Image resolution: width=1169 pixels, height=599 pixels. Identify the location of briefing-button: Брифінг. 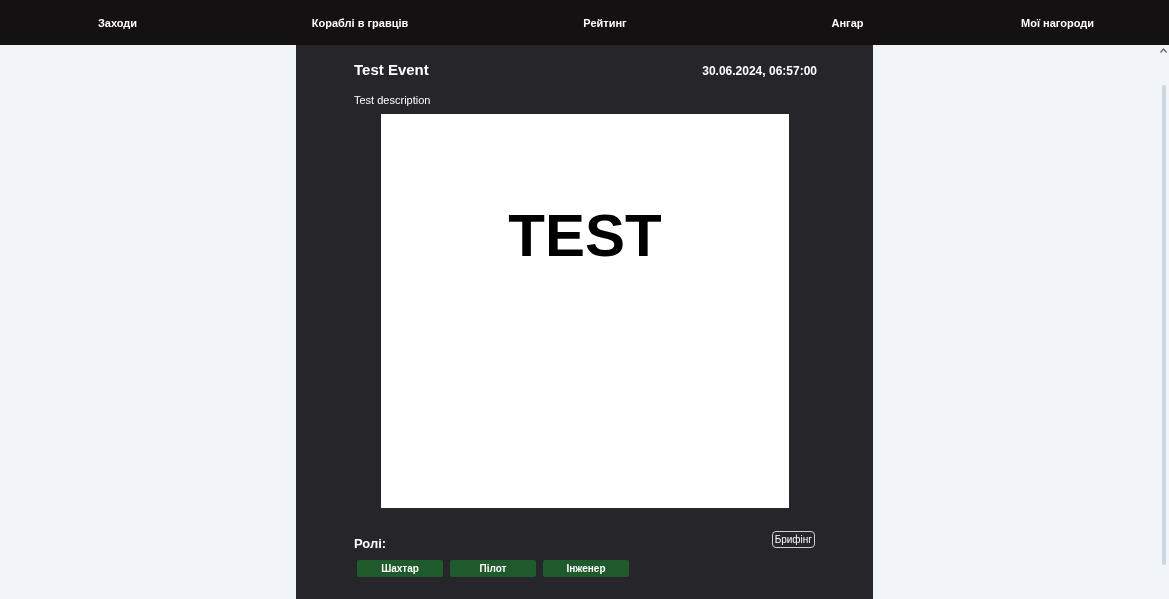
(793, 539).